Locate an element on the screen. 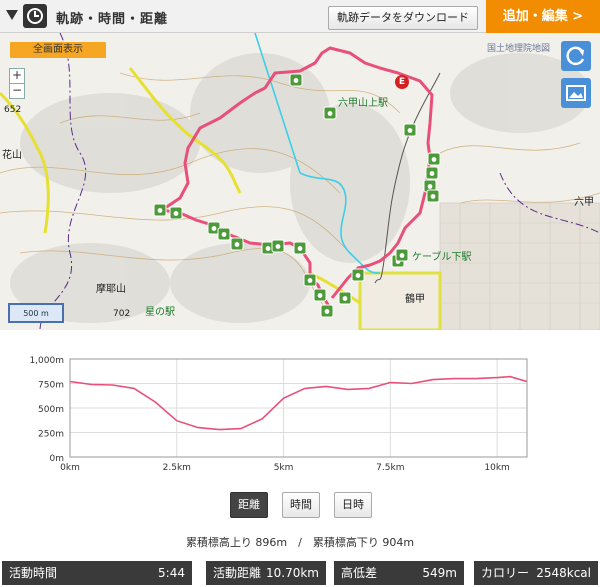  stat-label: 活動距離 is located at coordinates (237, 573).